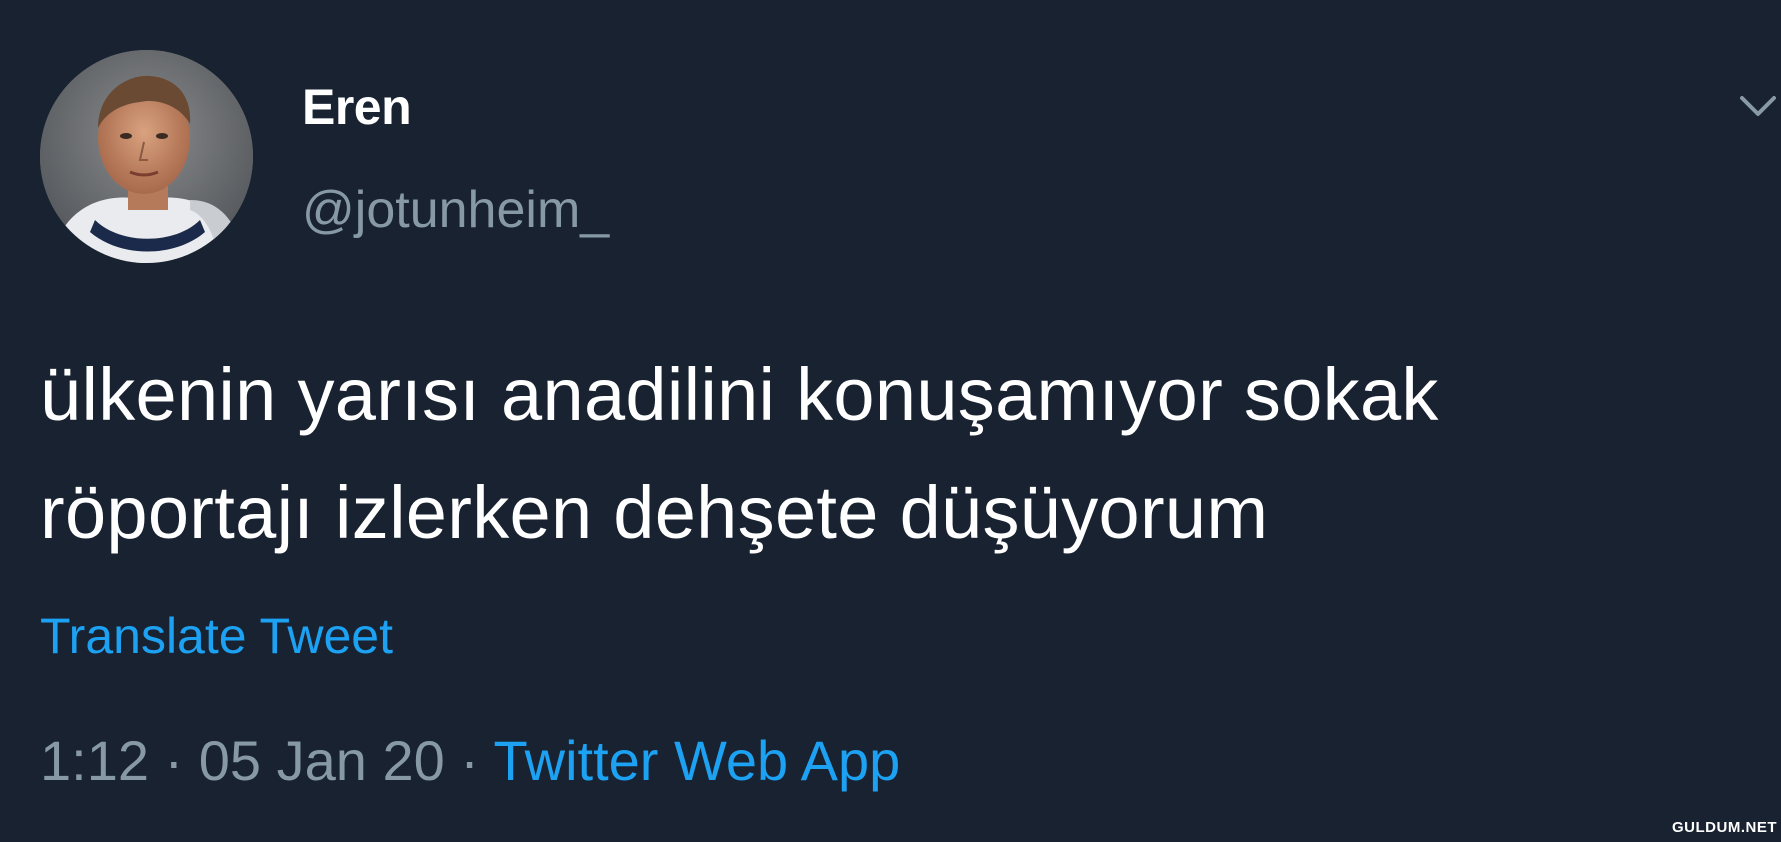  Describe the element at coordinates (94, 760) in the screenshot. I see `tweet-time: 1:12` at that location.